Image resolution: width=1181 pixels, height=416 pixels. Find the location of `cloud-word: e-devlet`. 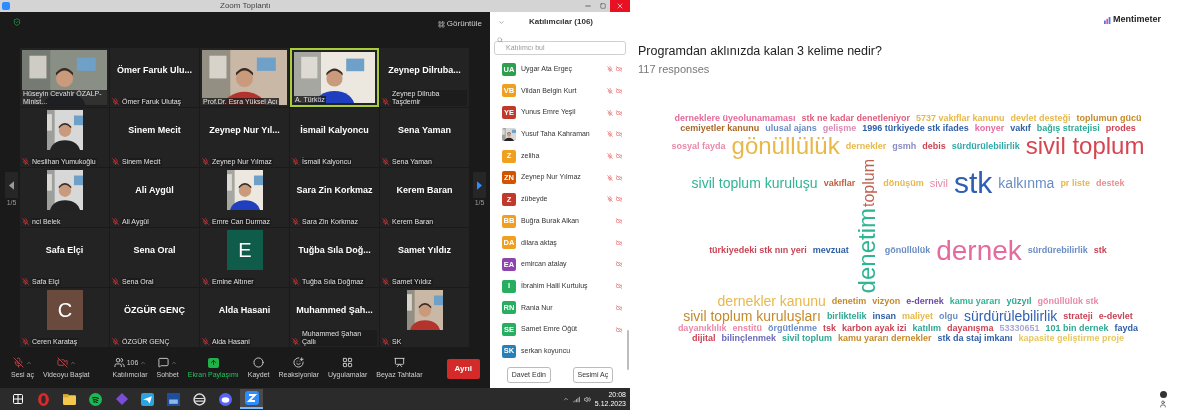

cloud-word: e-devlet is located at coordinates (1115, 316).